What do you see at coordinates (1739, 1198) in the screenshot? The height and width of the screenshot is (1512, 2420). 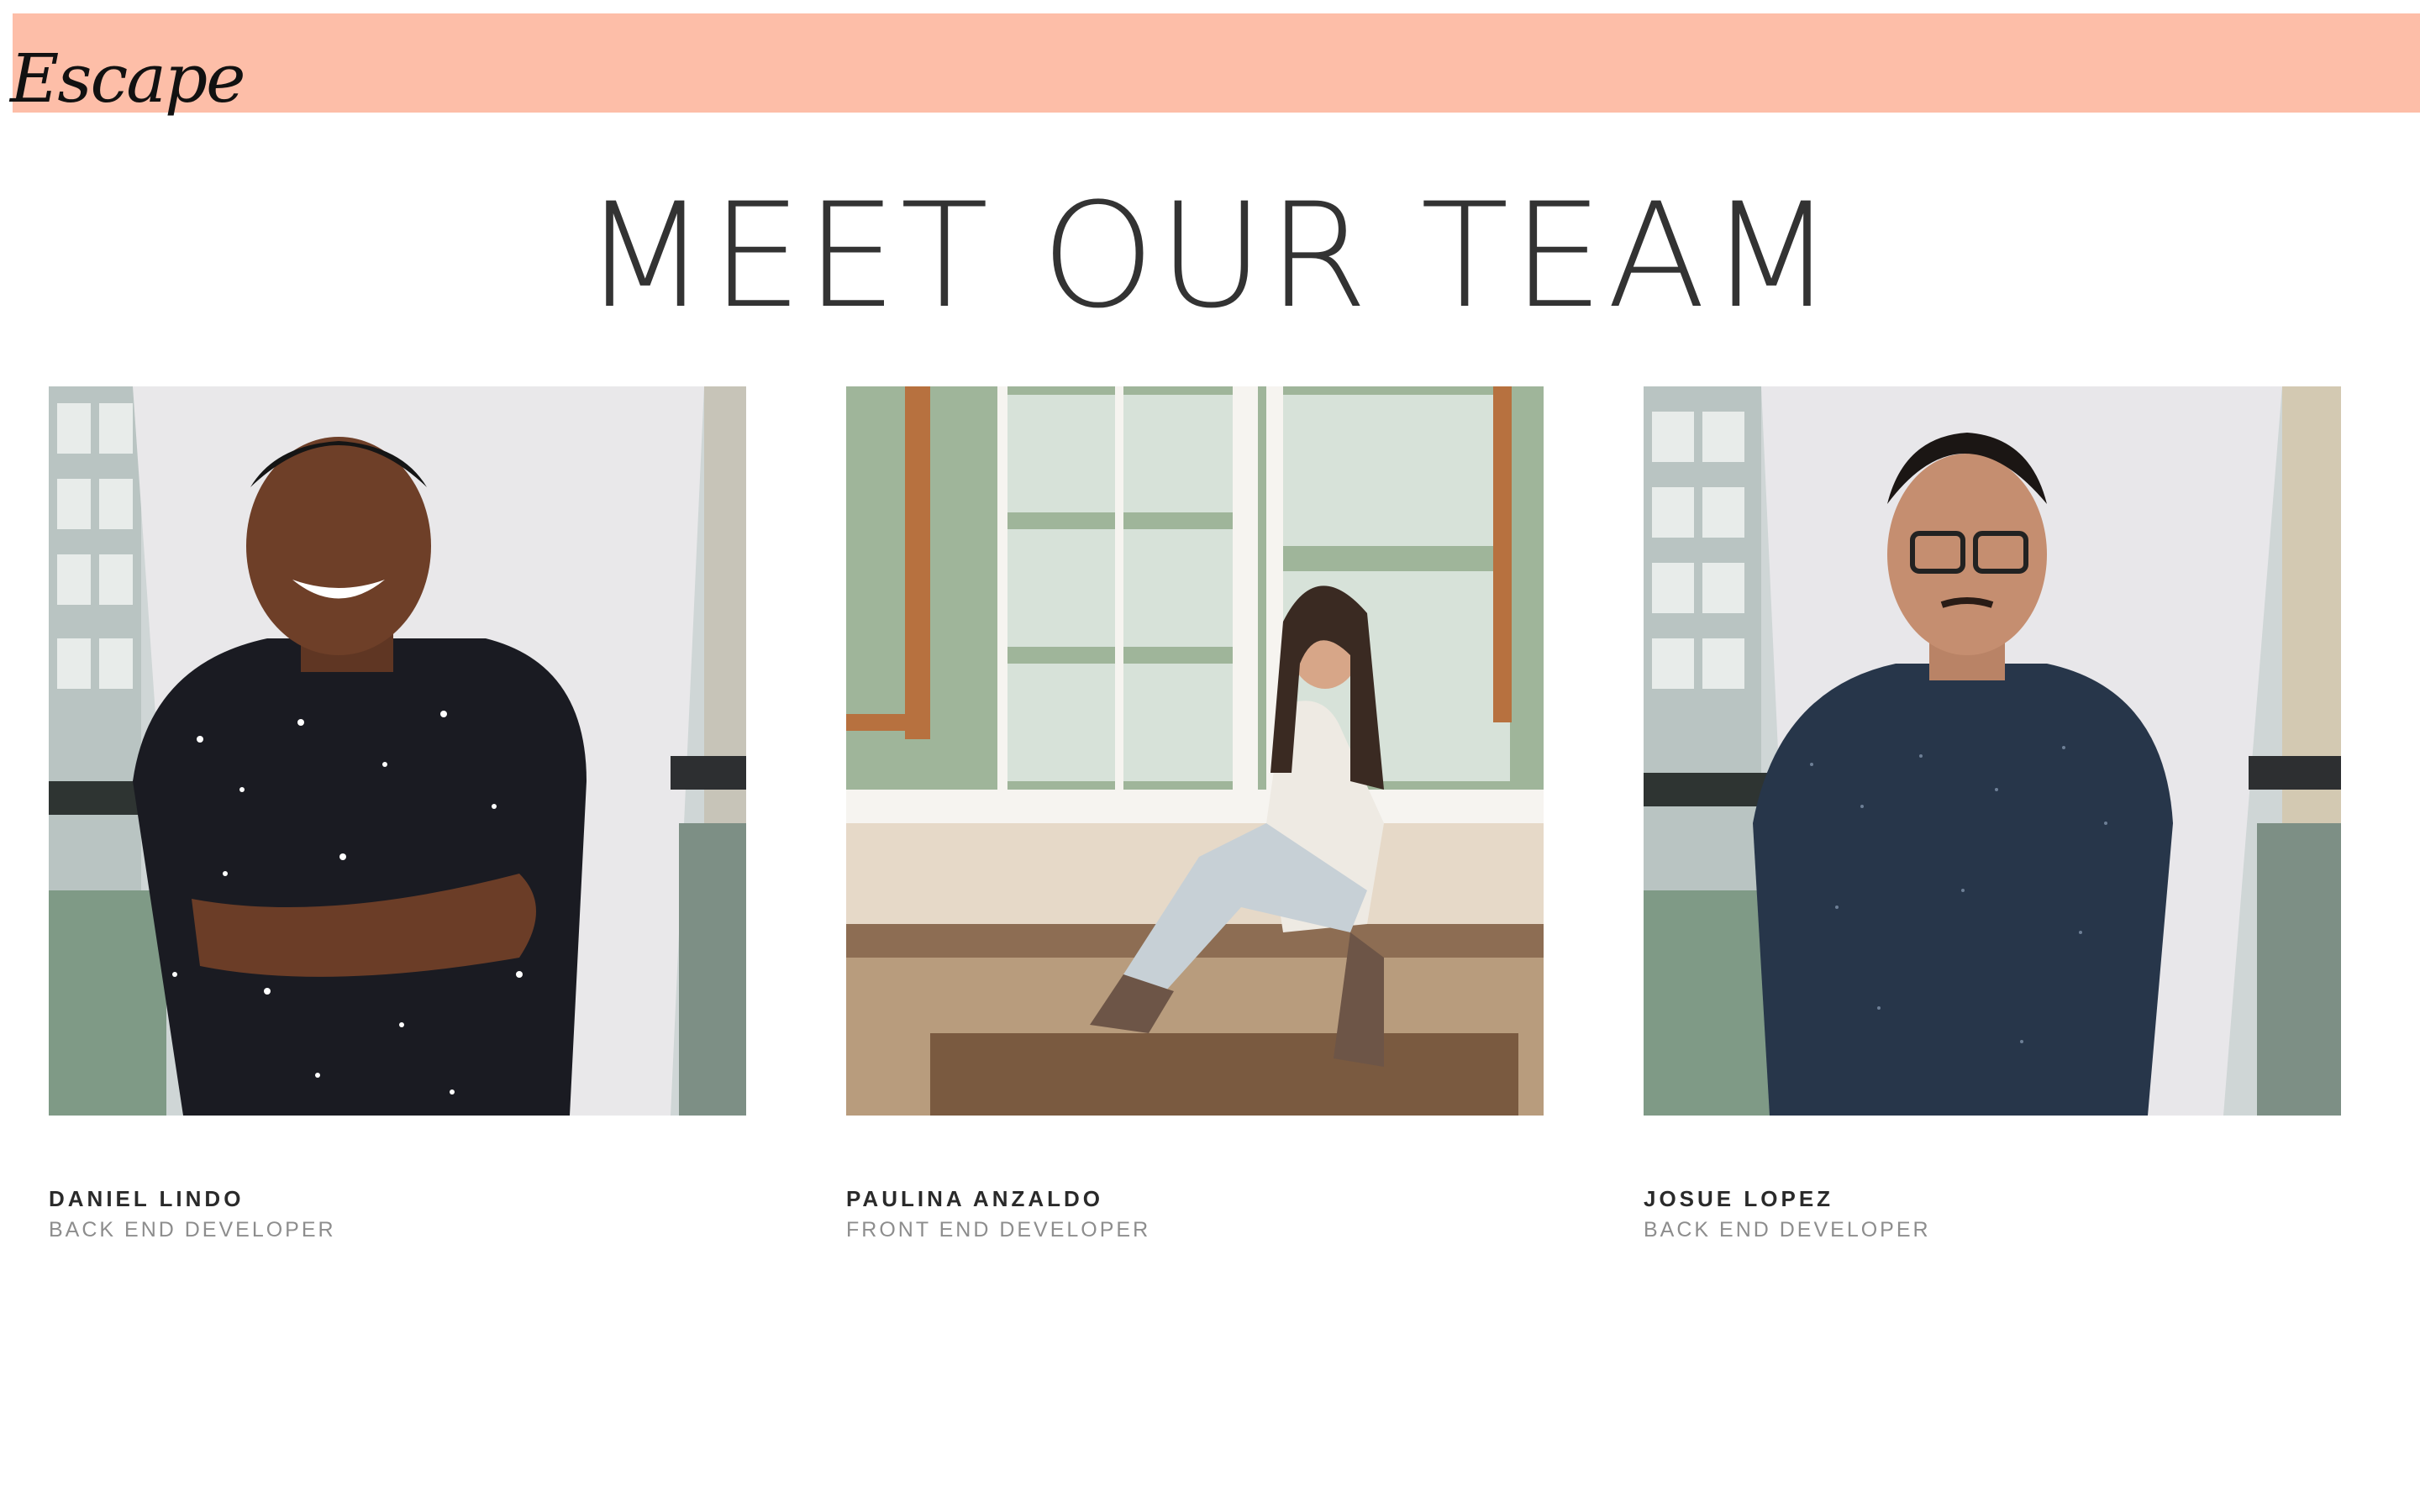 I see `team-member-name: JOSUE LOPEZ` at bounding box center [1739, 1198].